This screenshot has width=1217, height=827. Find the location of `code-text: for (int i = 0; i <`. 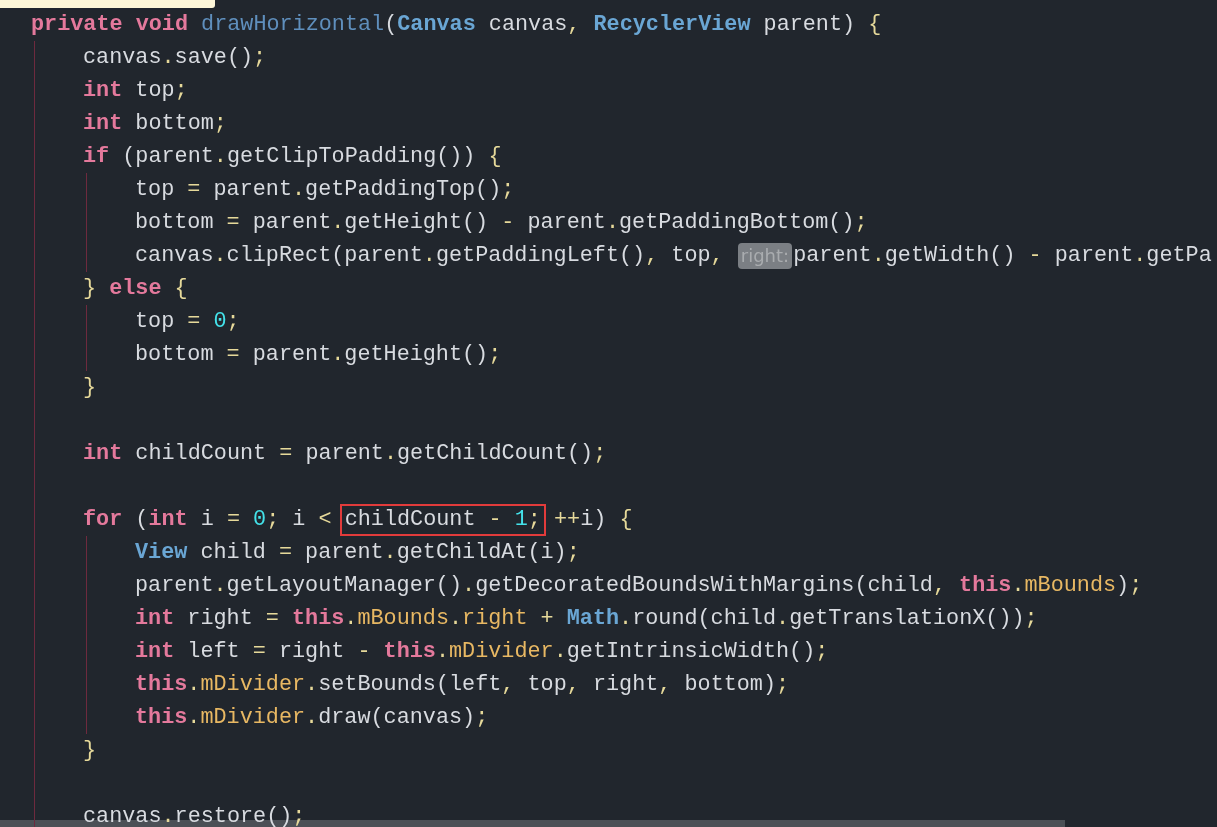

code-text: for (int i = 0; i < is located at coordinates (208, 520).